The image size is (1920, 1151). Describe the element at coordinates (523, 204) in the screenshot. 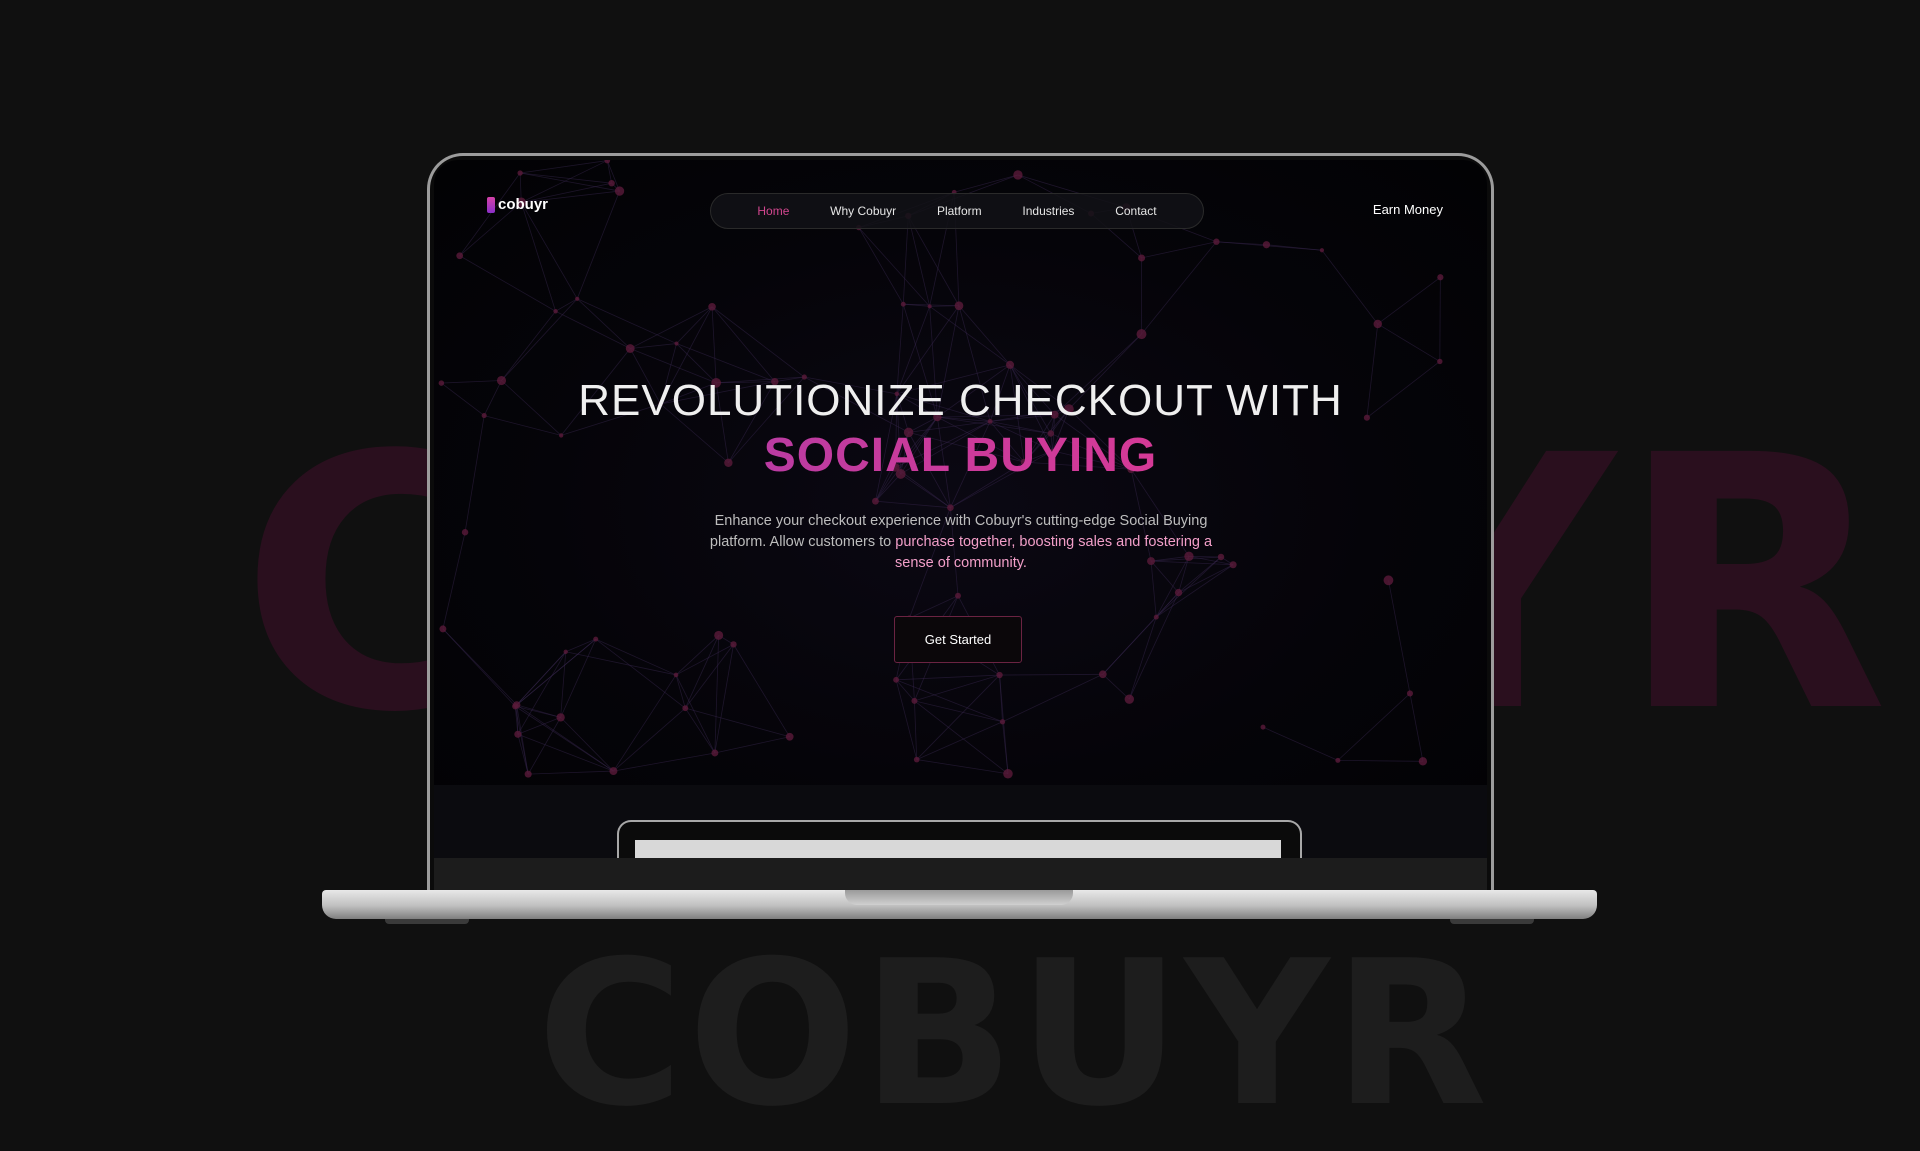

I see `logo-text: cobuyr` at that location.